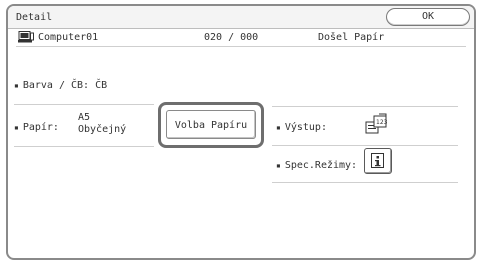  What do you see at coordinates (301, 127) in the screenshot?
I see `output-label: Výstup:` at bounding box center [301, 127].